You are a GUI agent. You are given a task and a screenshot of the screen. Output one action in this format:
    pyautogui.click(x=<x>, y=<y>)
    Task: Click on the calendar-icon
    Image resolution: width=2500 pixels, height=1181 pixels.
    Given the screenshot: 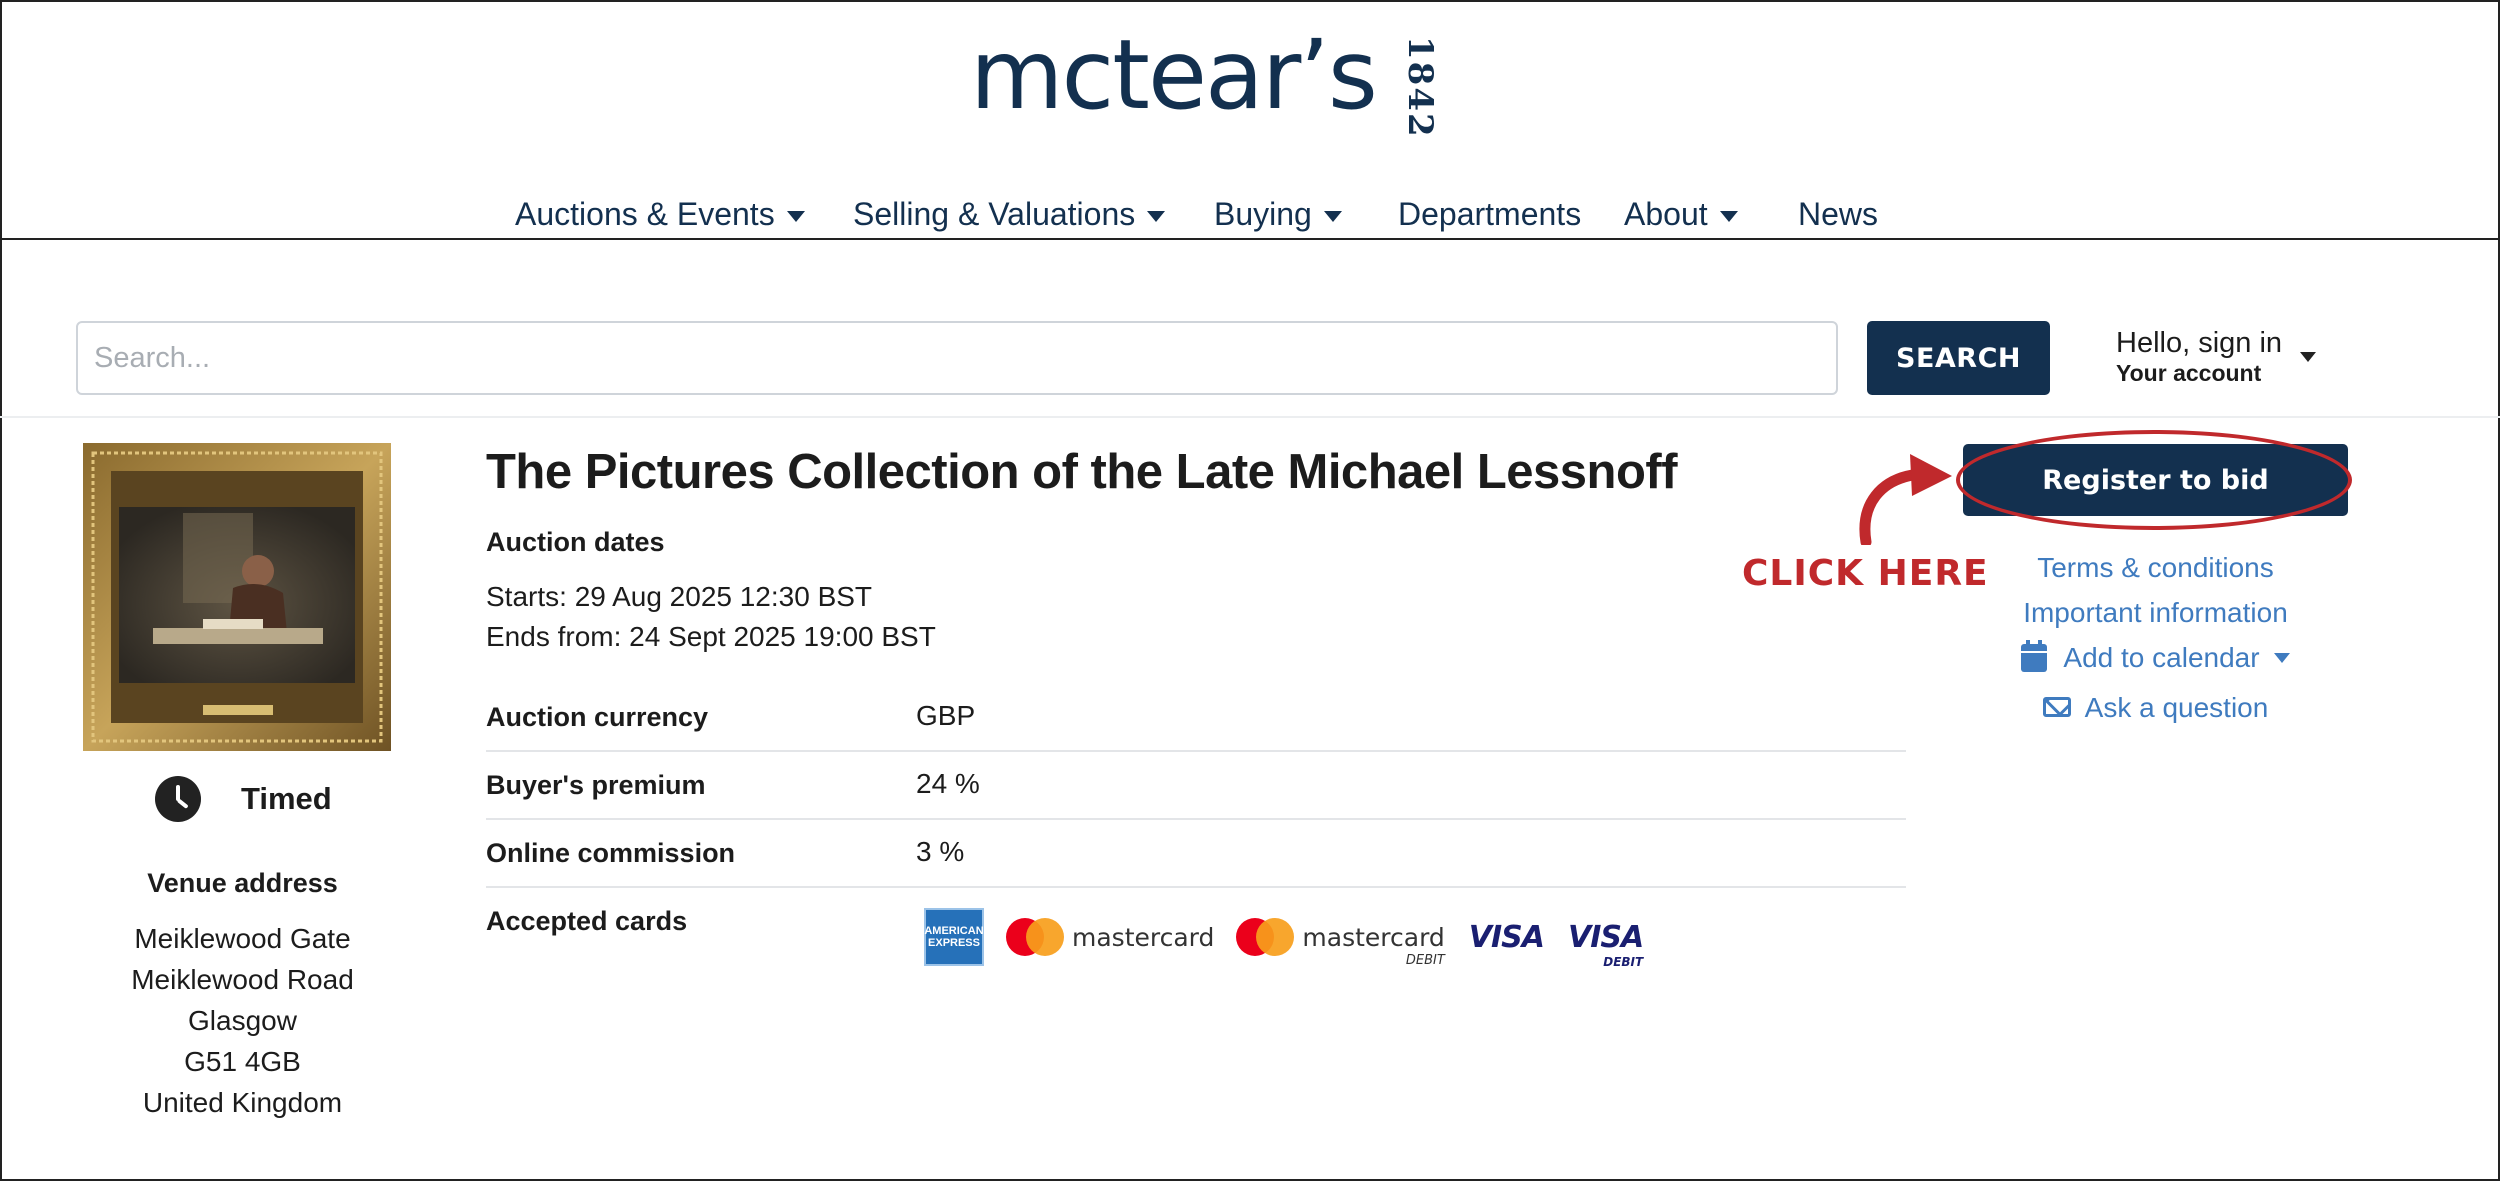 What is the action you would take?
    pyautogui.click(x=2034, y=655)
    